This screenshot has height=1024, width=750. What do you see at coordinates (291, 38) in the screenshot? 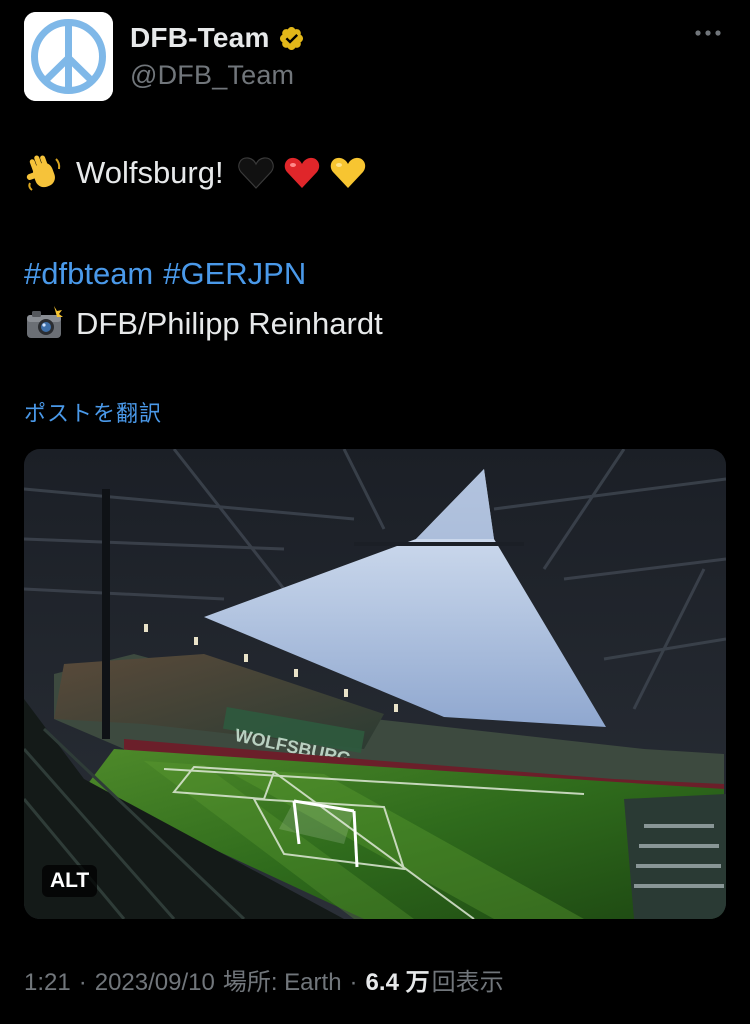
I see `verified-badge-icon` at bounding box center [291, 38].